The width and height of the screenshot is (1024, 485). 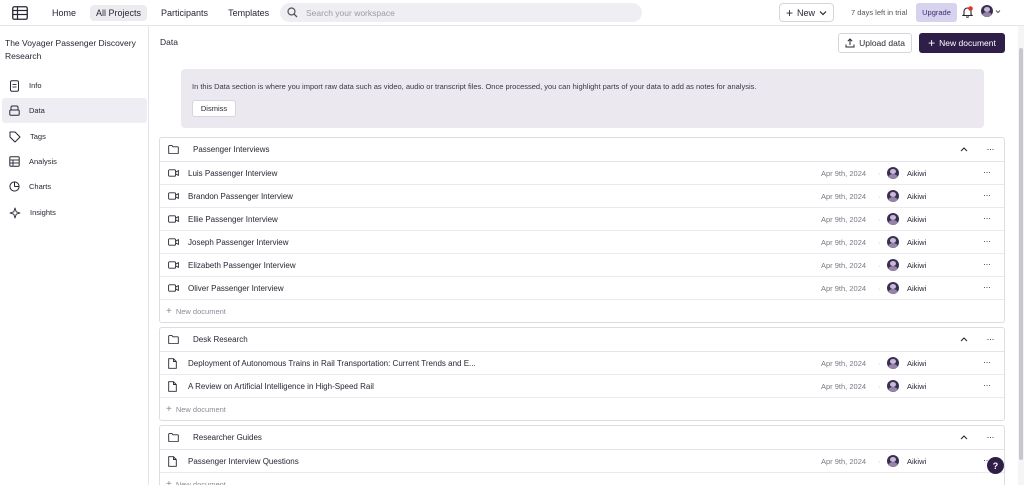 I want to click on document-title: Joseph Passenger Interview, so click(x=238, y=242).